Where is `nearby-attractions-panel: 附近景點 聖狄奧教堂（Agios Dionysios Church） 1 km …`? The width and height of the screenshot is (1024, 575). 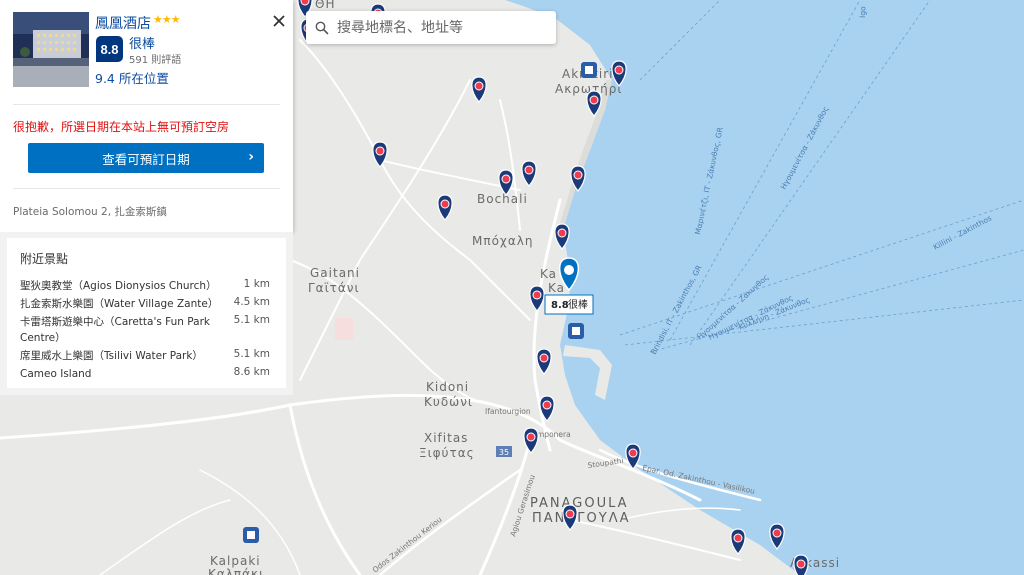 nearby-attractions-panel: 附近景點 聖狄奧教堂（Agios Dionysios Church） 1 km … is located at coordinates (146, 313).